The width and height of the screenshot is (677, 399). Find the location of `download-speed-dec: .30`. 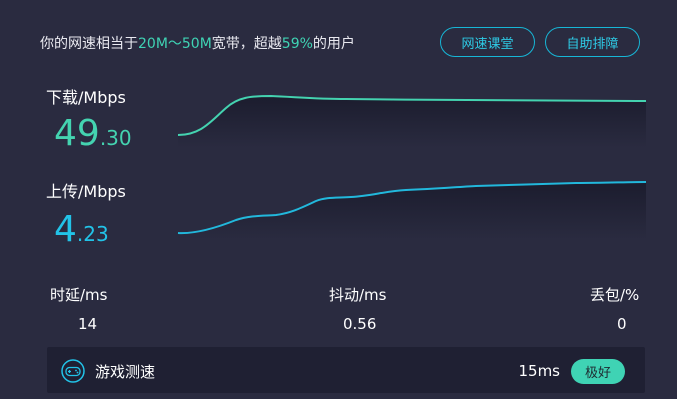

download-speed-dec: .30 is located at coordinates (115, 138).